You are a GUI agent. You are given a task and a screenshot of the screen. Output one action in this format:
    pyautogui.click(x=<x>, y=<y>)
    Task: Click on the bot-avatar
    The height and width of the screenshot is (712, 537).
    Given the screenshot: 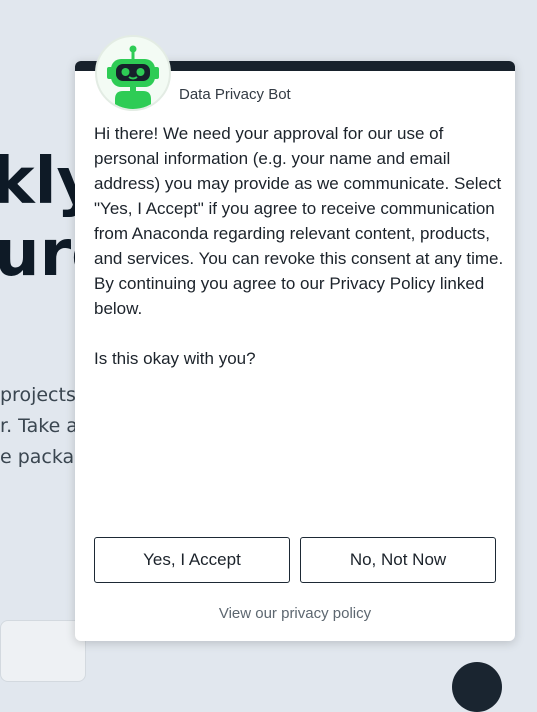 What is the action you would take?
    pyautogui.click(x=133, y=73)
    